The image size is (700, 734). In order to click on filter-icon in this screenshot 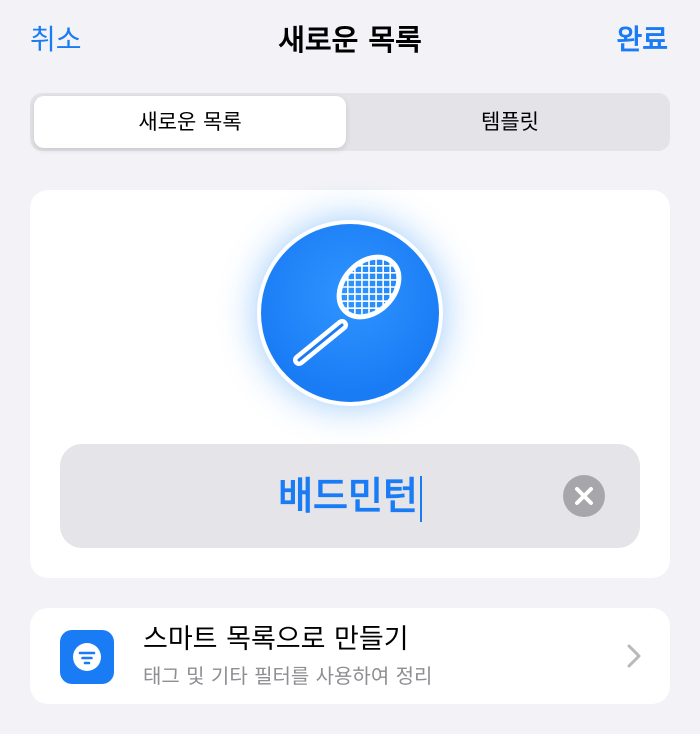, I will do `click(87, 657)`.